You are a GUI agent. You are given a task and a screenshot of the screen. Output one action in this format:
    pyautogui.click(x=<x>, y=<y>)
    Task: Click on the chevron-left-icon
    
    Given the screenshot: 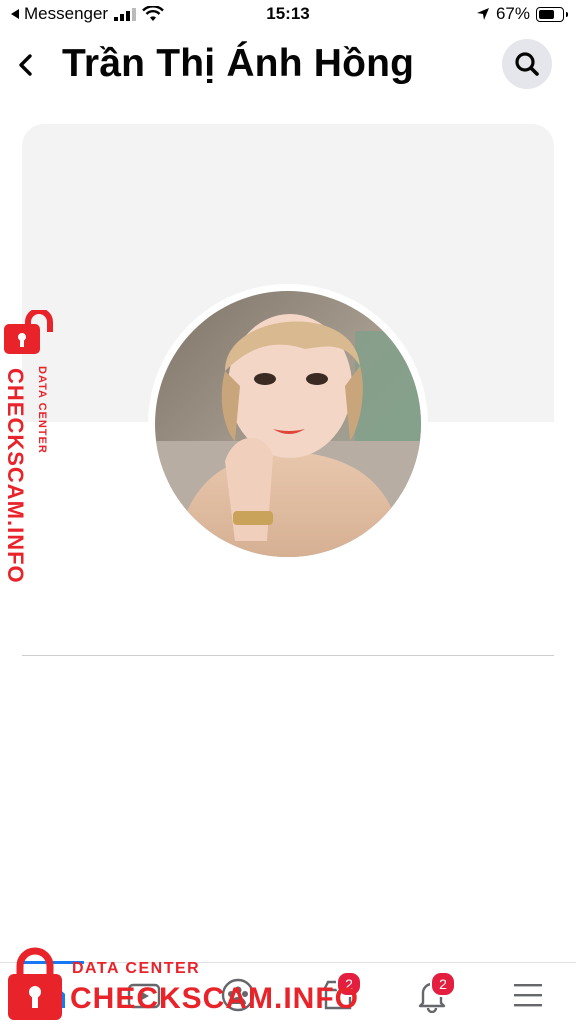 What is the action you would take?
    pyautogui.click(x=25, y=65)
    